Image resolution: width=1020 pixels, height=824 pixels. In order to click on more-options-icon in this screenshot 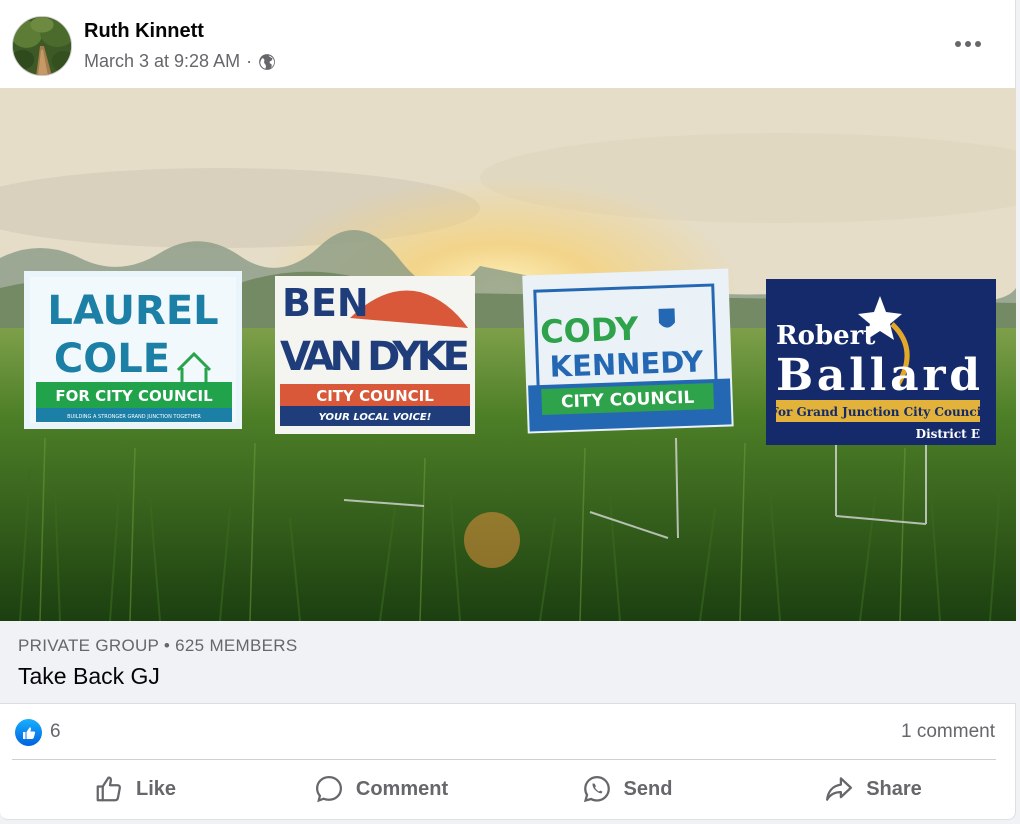, I will do `click(968, 44)`.